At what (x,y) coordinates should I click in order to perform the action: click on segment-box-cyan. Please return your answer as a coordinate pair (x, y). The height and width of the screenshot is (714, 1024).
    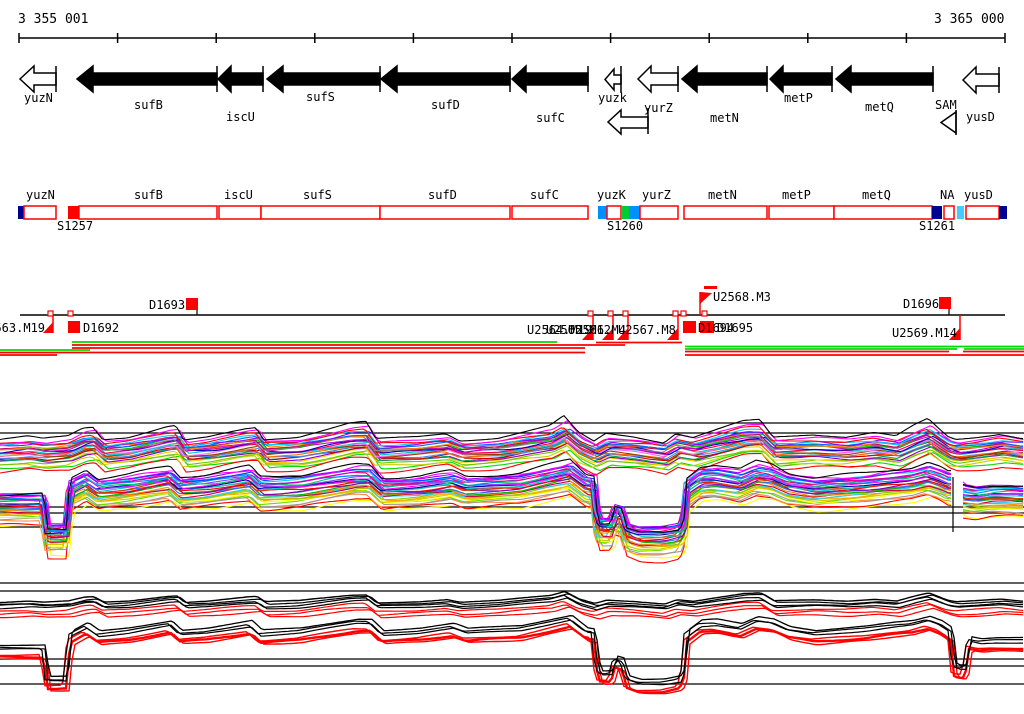
    Looking at the image, I should click on (960, 212).